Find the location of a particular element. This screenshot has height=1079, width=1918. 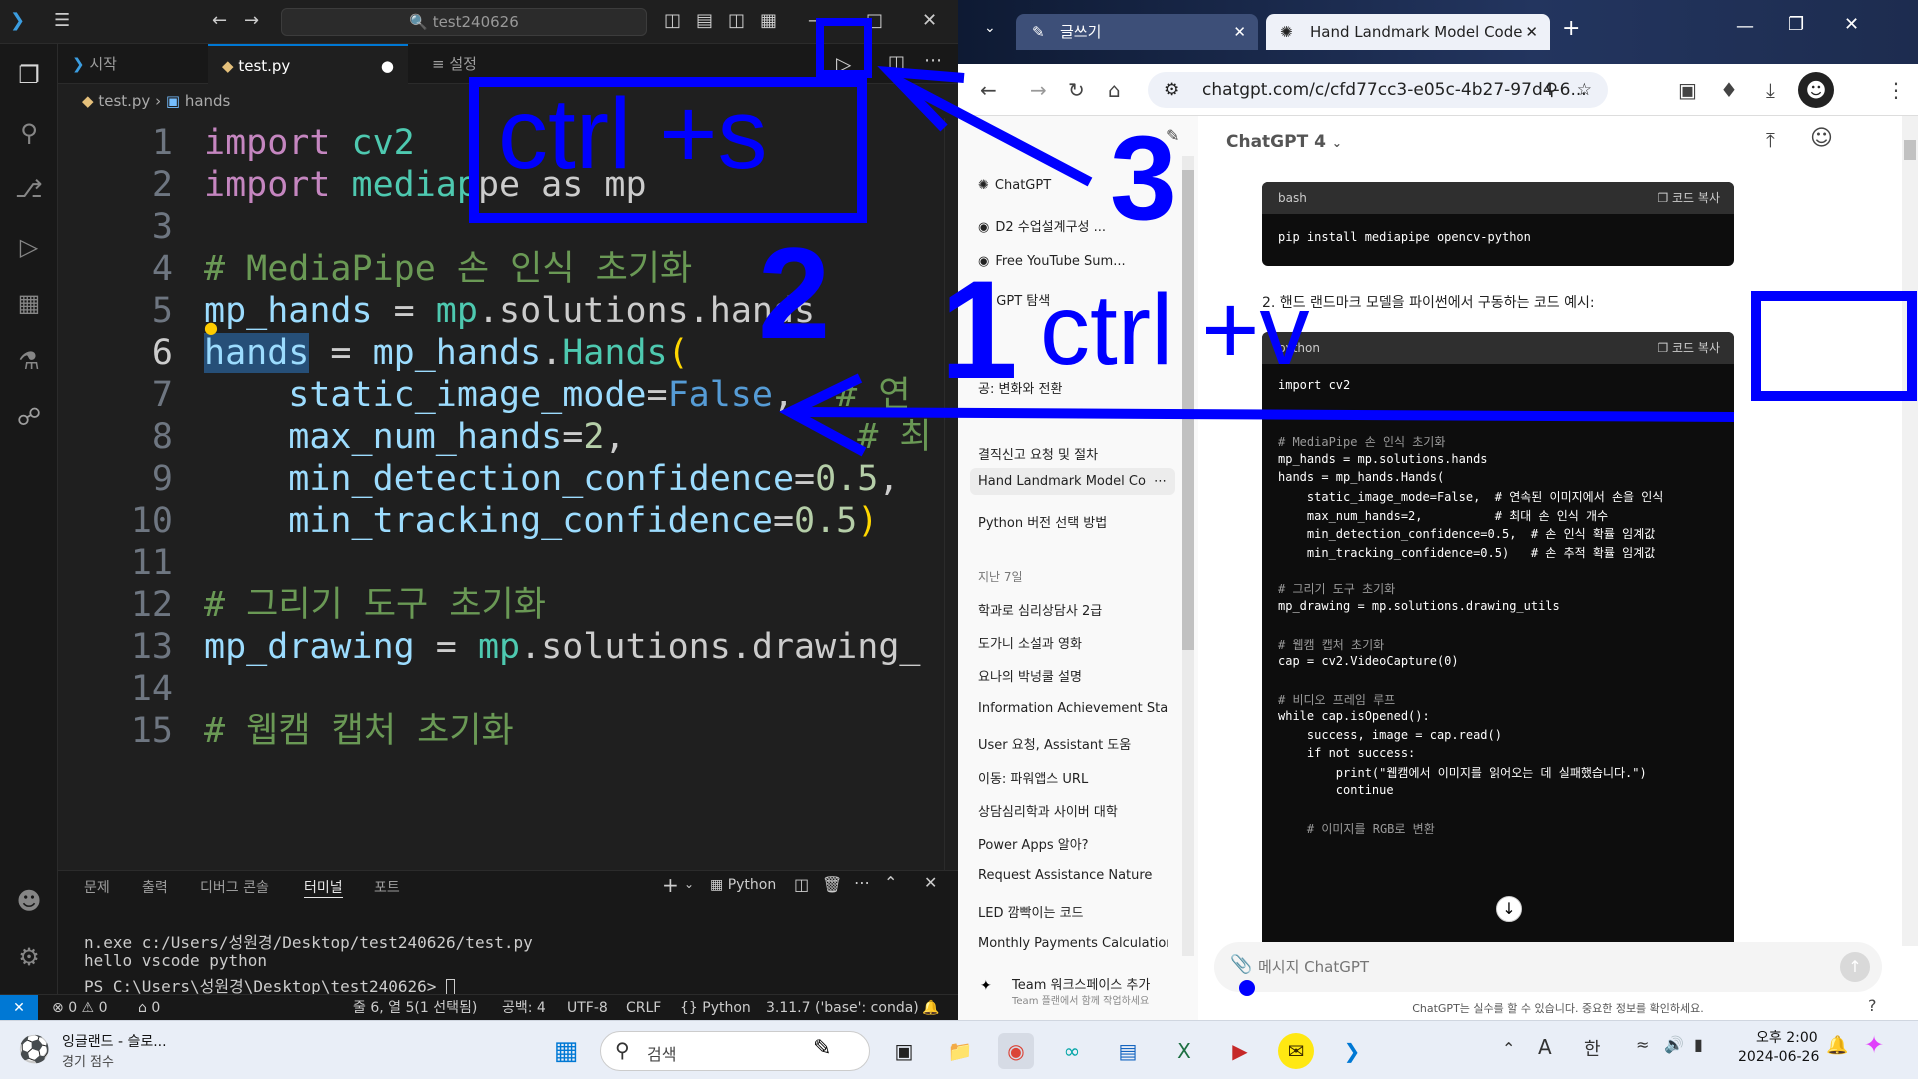

restore-icon: ❐ is located at coordinates (1796, 24).